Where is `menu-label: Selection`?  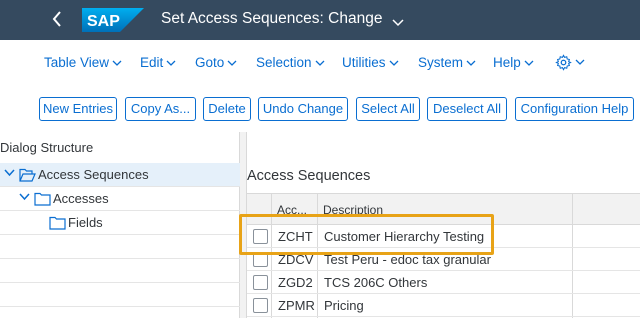 menu-label: Selection is located at coordinates (284, 62).